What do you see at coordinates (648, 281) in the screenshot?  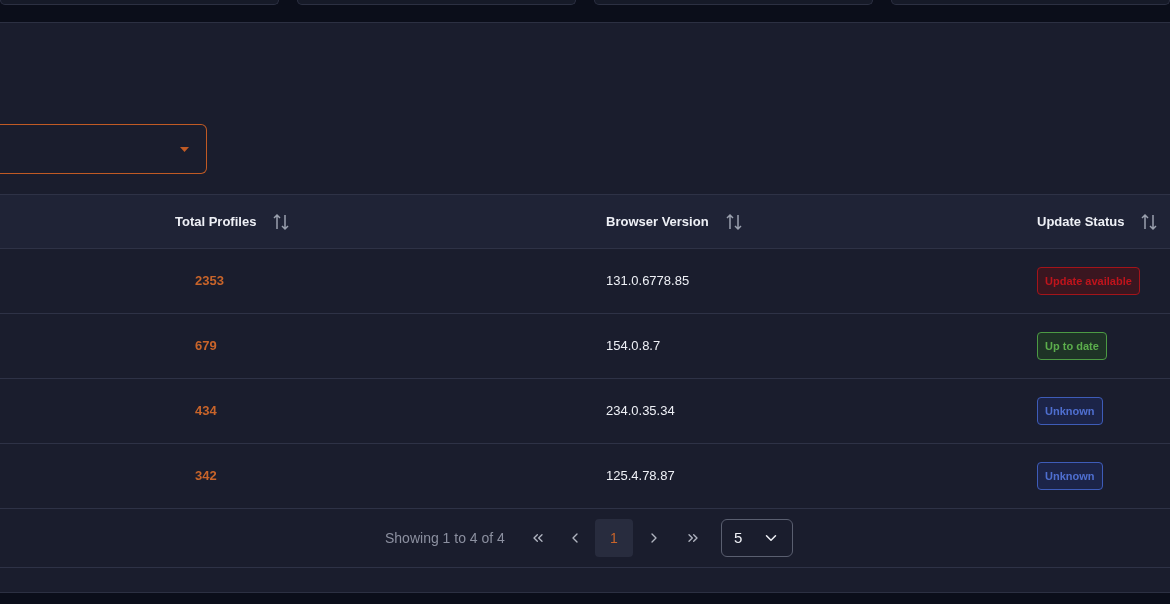 I see `table-cell-text: 131.0.6778.85` at bounding box center [648, 281].